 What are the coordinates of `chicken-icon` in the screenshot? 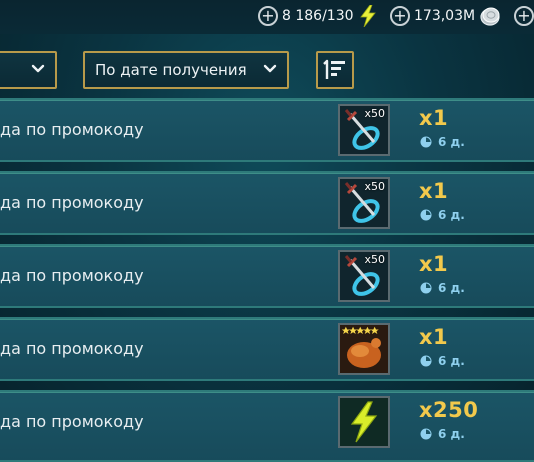 It's located at (364, 349).